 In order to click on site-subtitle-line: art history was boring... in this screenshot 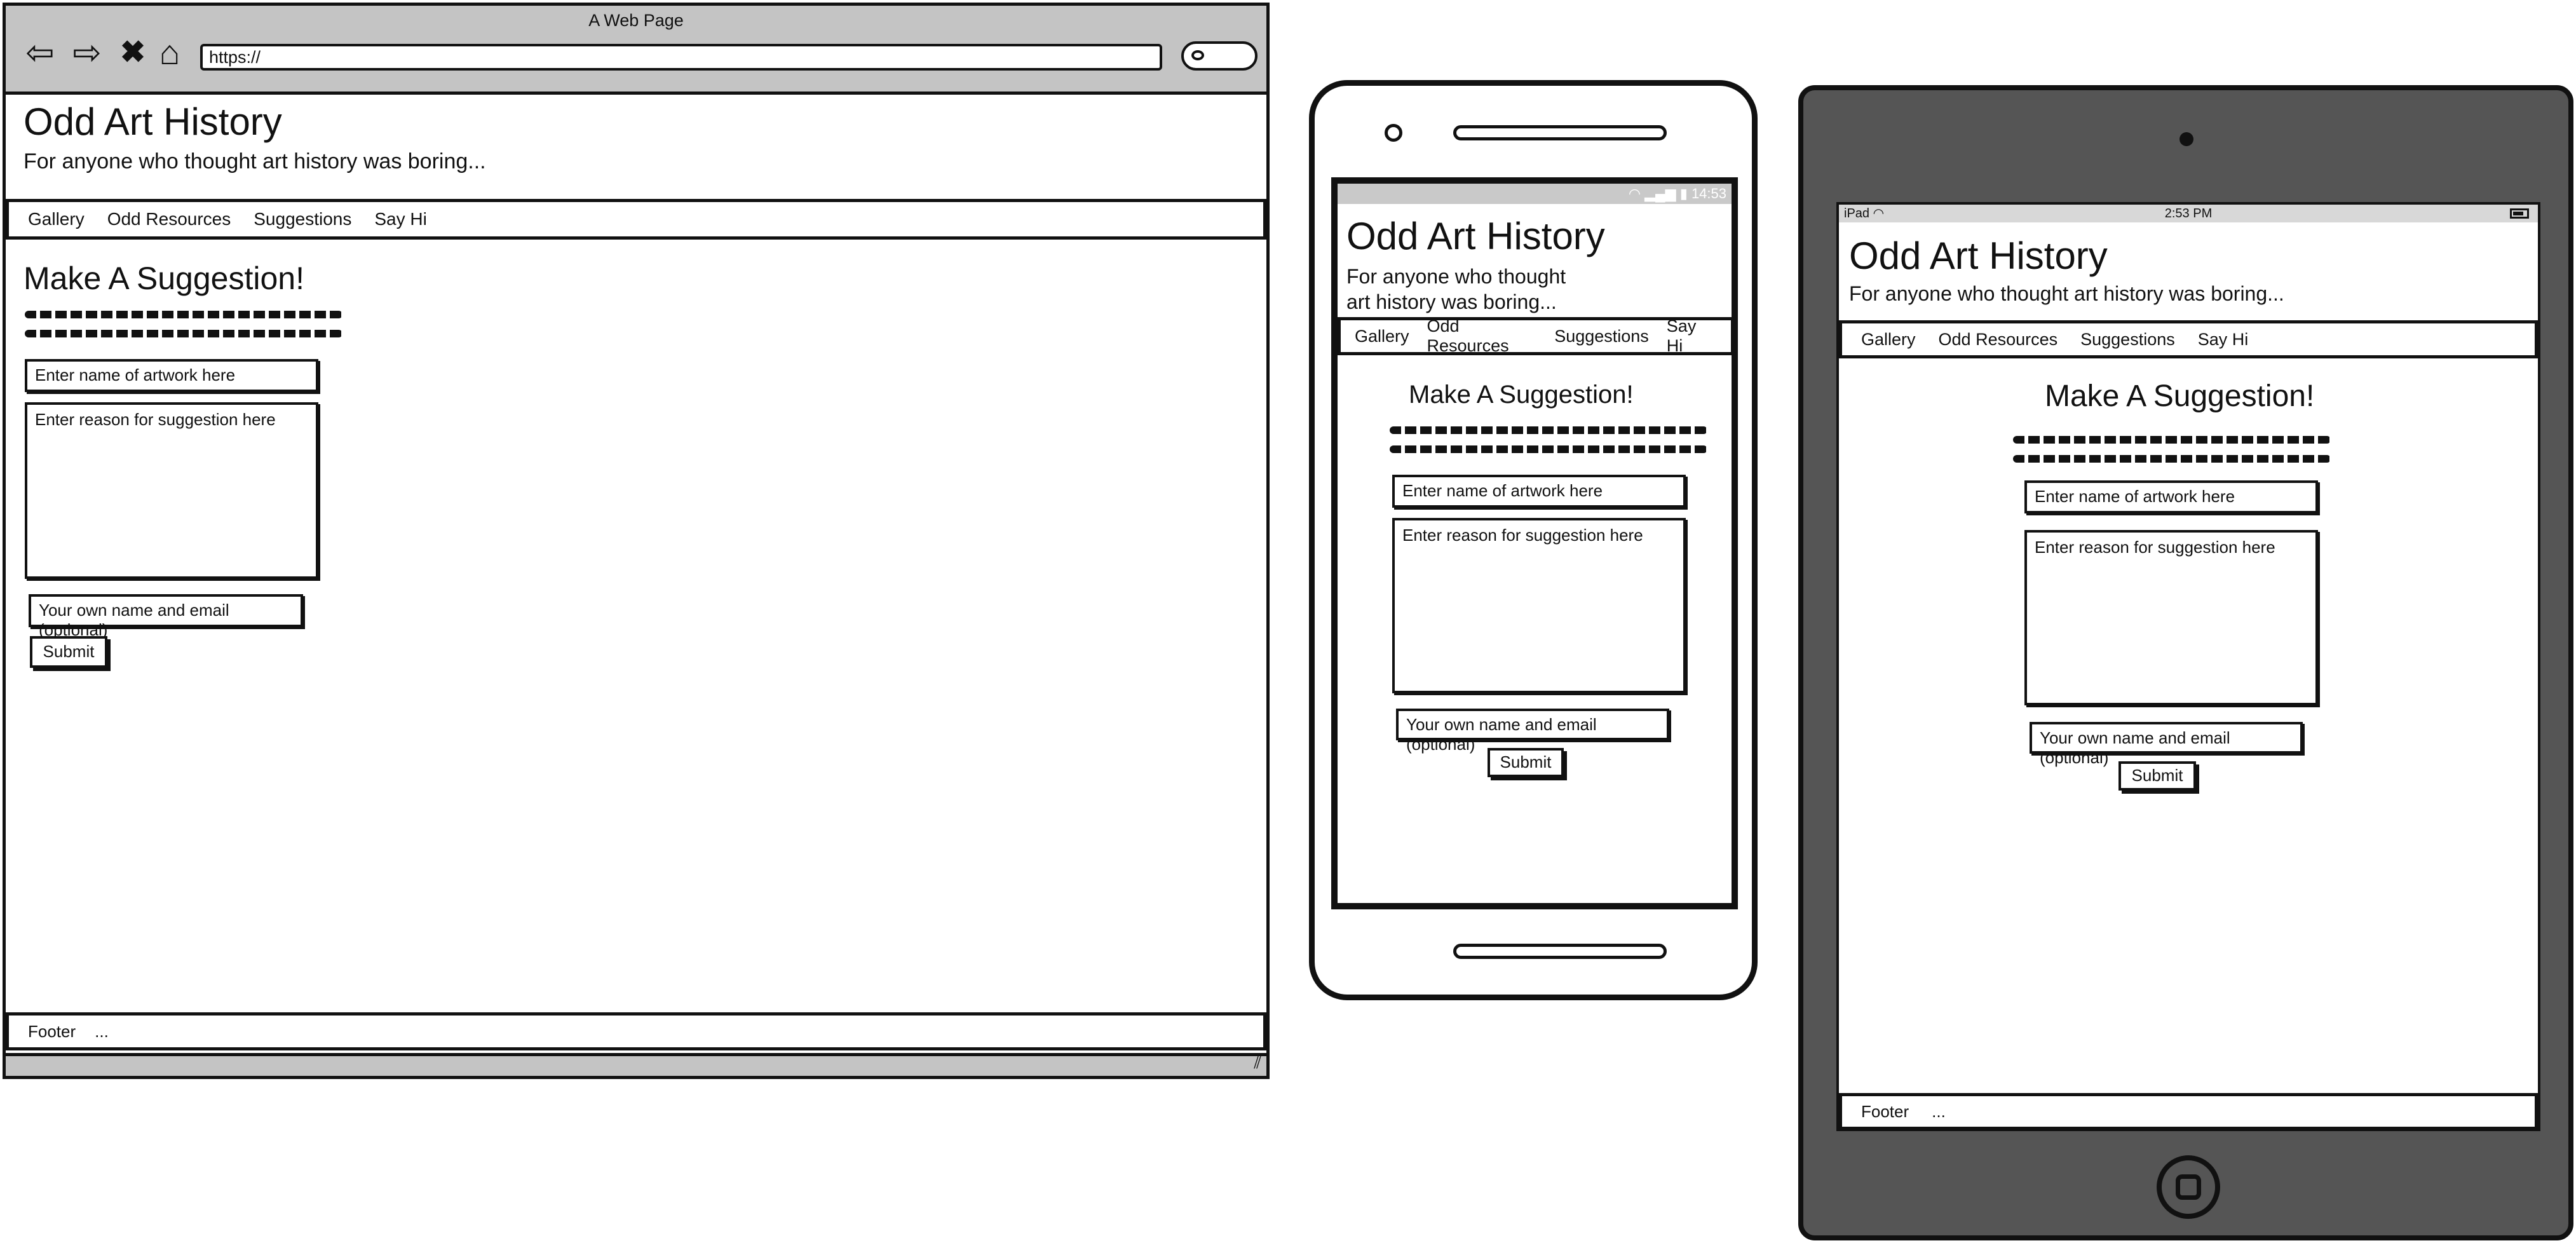, I will do `click(1451, 301)`.